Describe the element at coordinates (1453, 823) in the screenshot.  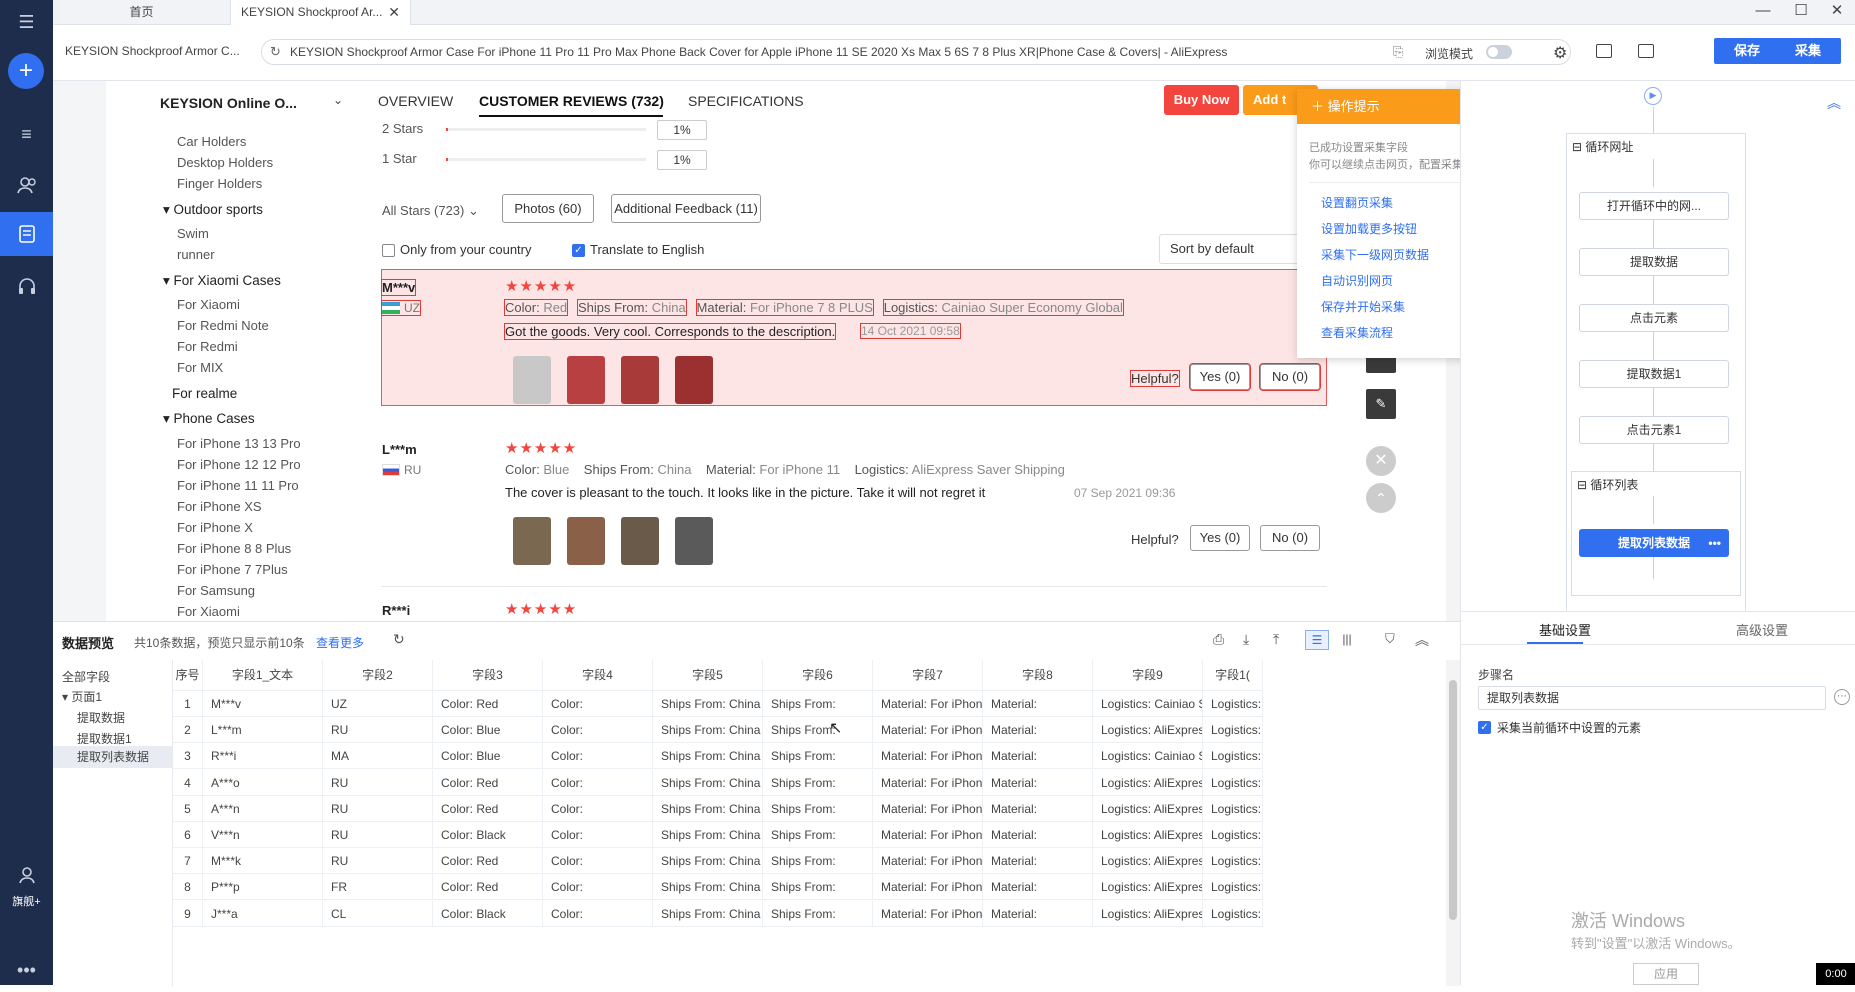
I see `grid-scrollbar` at that location.